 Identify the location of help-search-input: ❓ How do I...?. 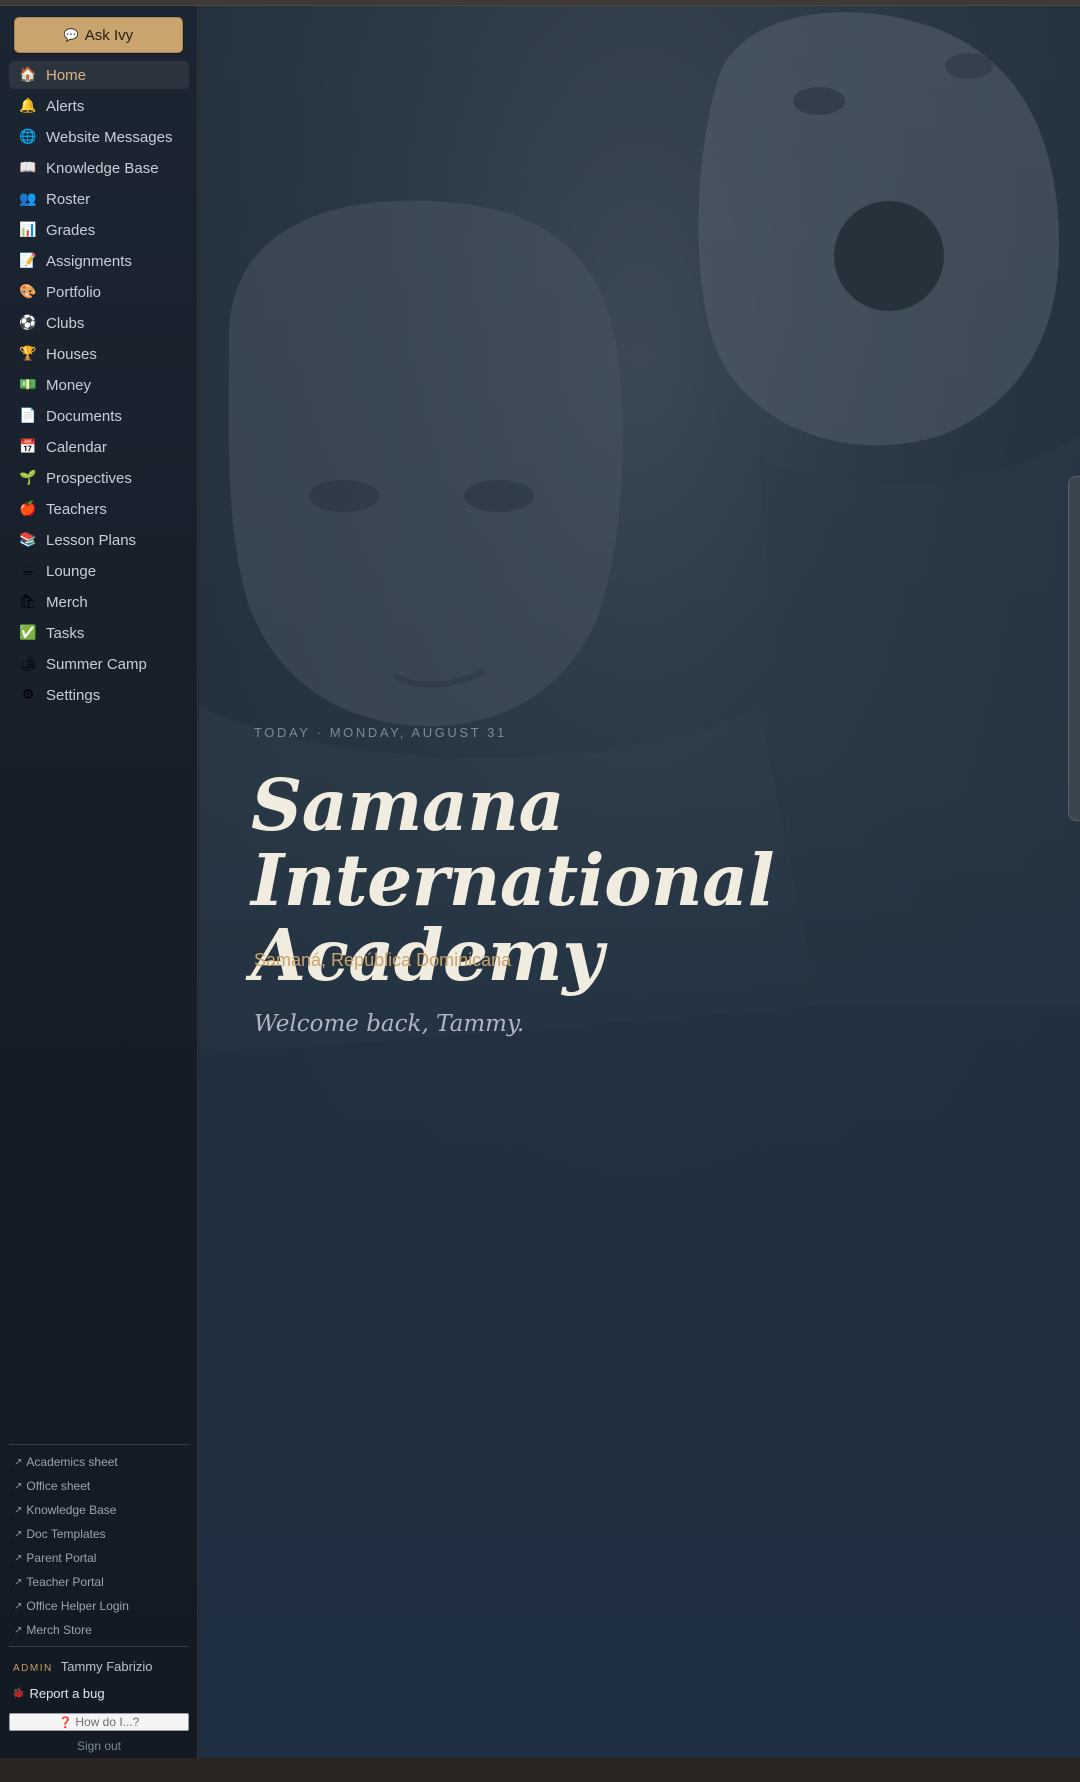
(99, 1722).